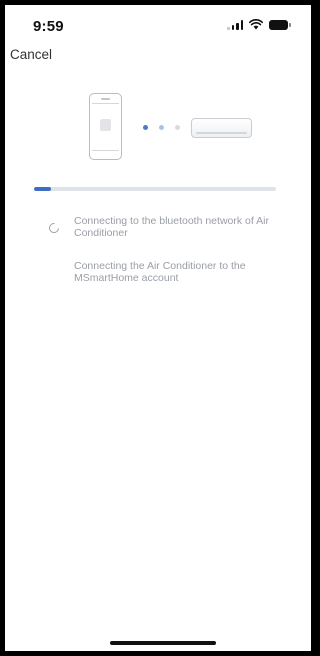  I want to click on status-icons, so click(259, 24).